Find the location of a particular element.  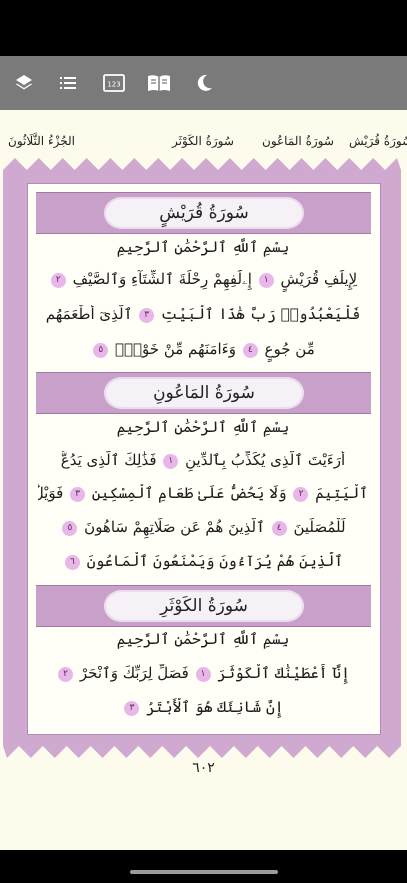

sura-title-banner: سُورَةُ الكَوْثَرِ is located at coordinates (203, 606).